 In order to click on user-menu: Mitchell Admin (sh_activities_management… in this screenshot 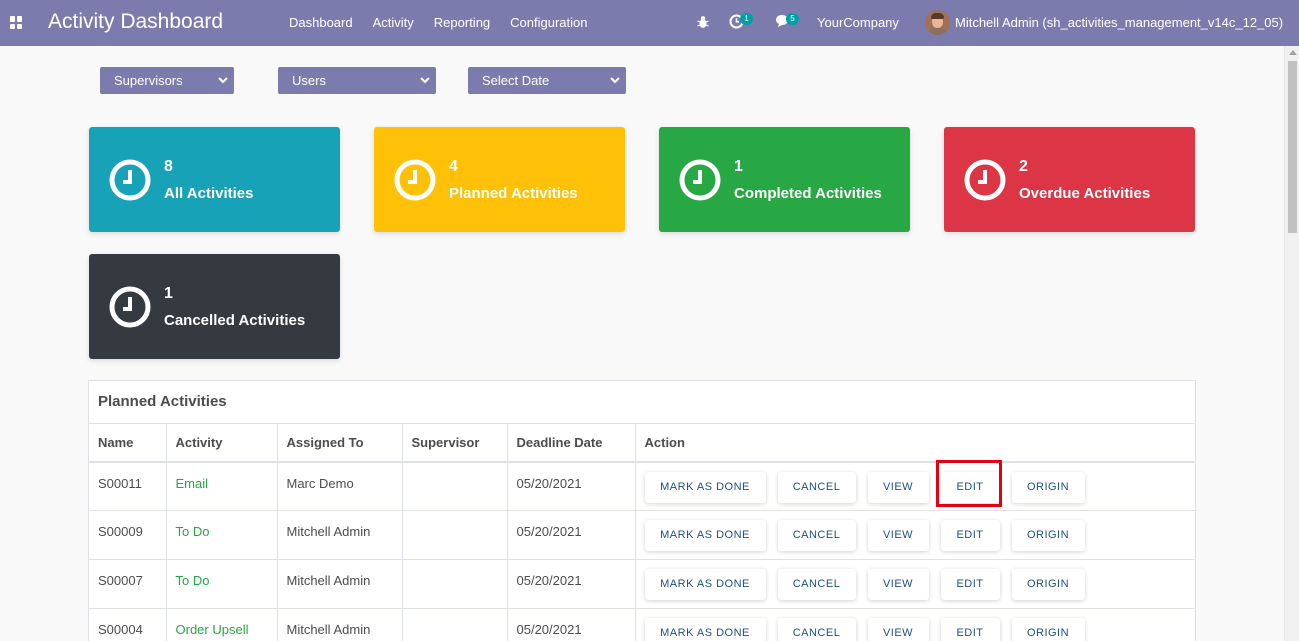, I will do `click(1119, 22)`.